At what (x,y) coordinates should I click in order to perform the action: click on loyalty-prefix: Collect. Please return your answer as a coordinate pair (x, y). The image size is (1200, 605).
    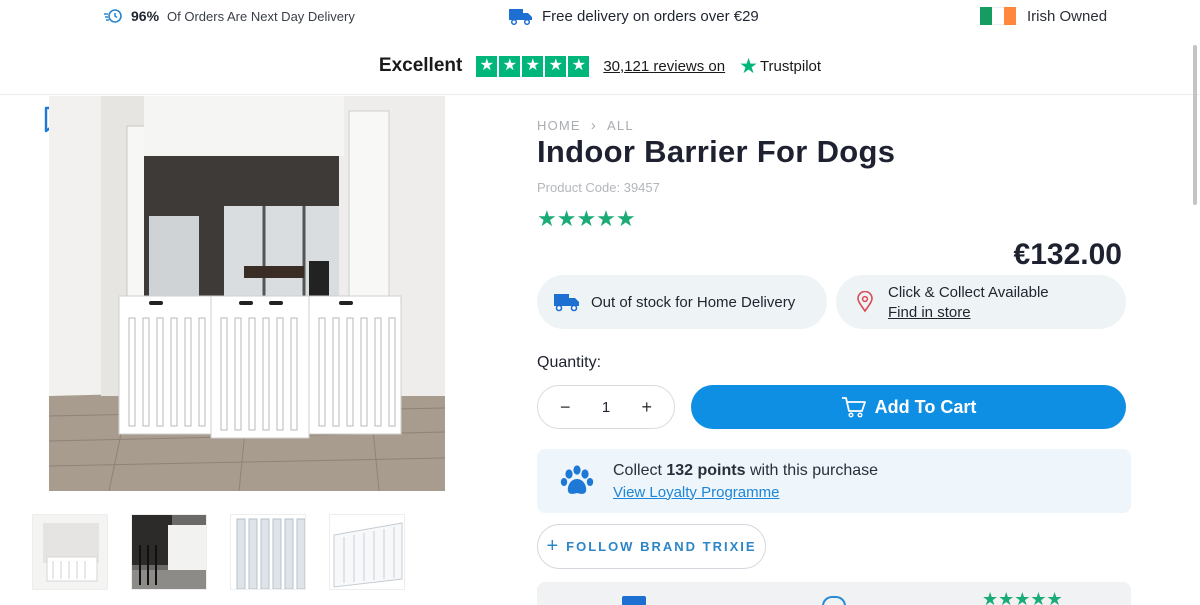
    Looking at the image, I should click on (637, 470).